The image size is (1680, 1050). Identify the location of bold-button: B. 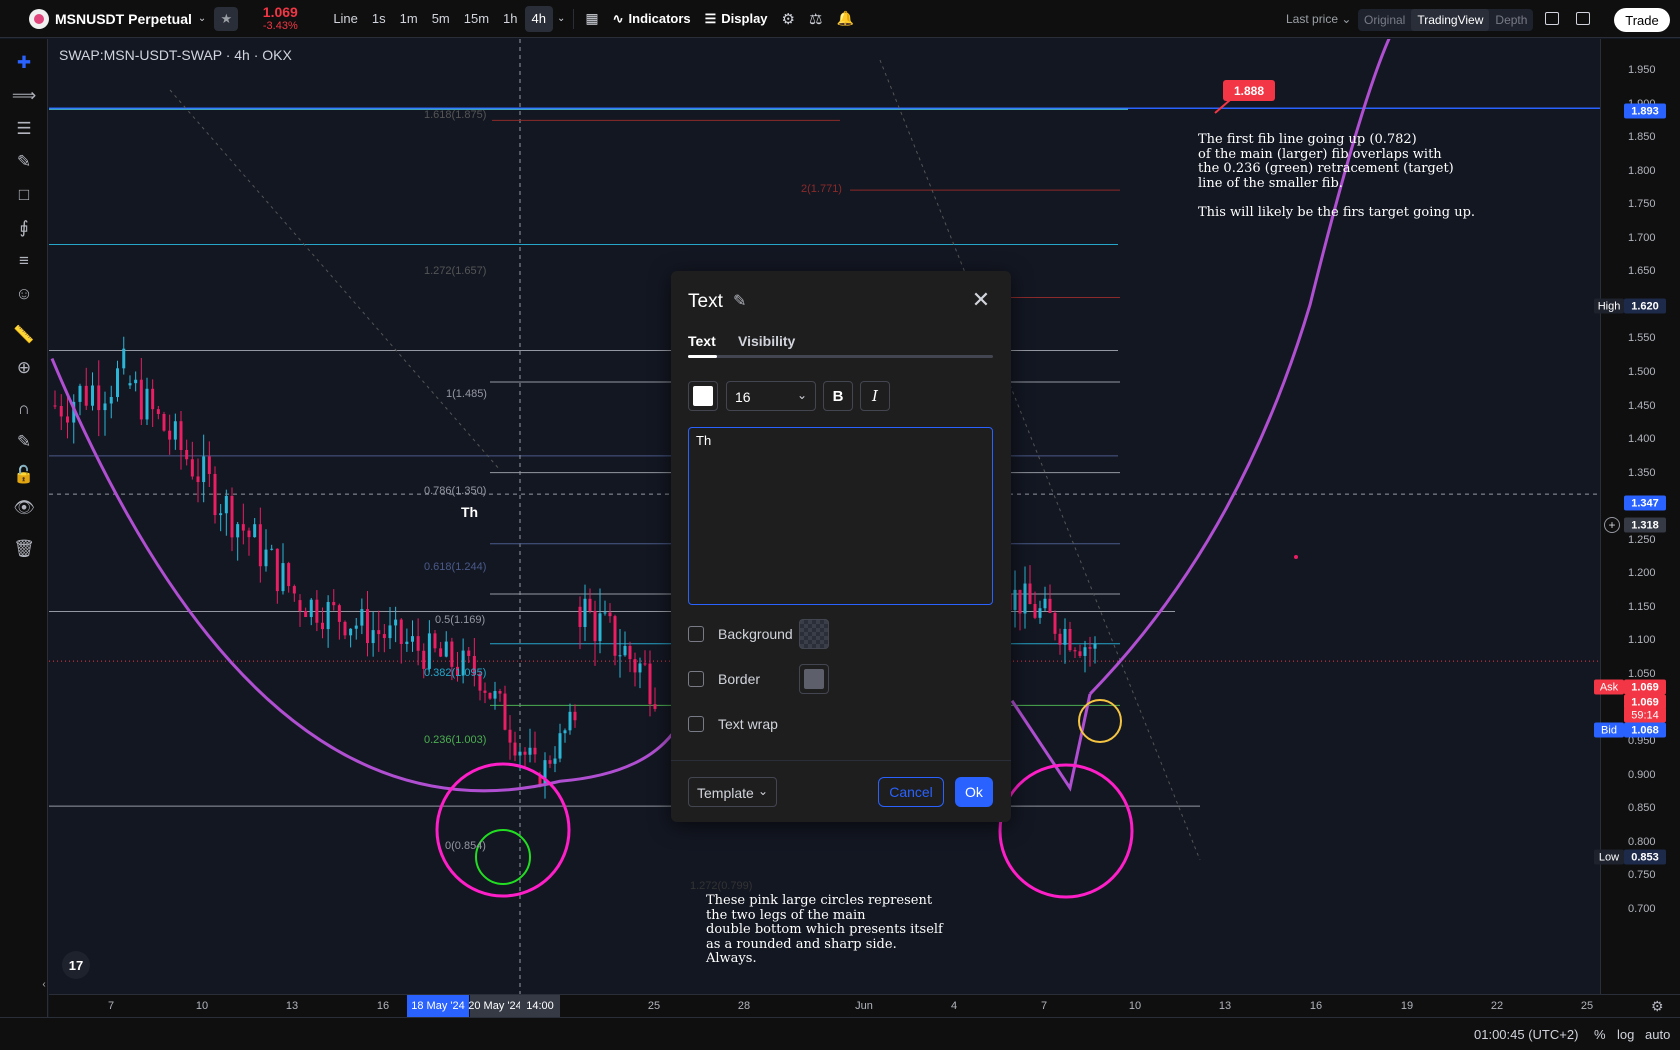
(838, 396).